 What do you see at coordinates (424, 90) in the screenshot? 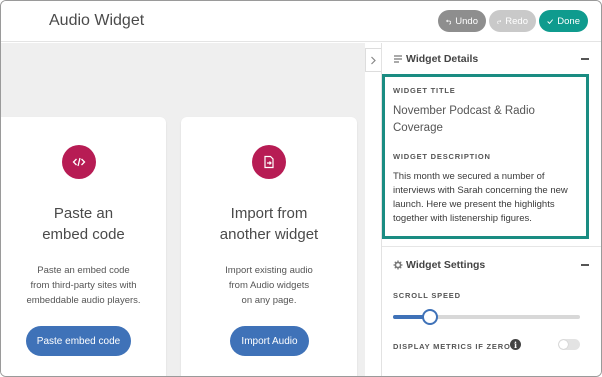
I see `widget-title-label: WIDGET TITLE` at bounding box center [424, 90].